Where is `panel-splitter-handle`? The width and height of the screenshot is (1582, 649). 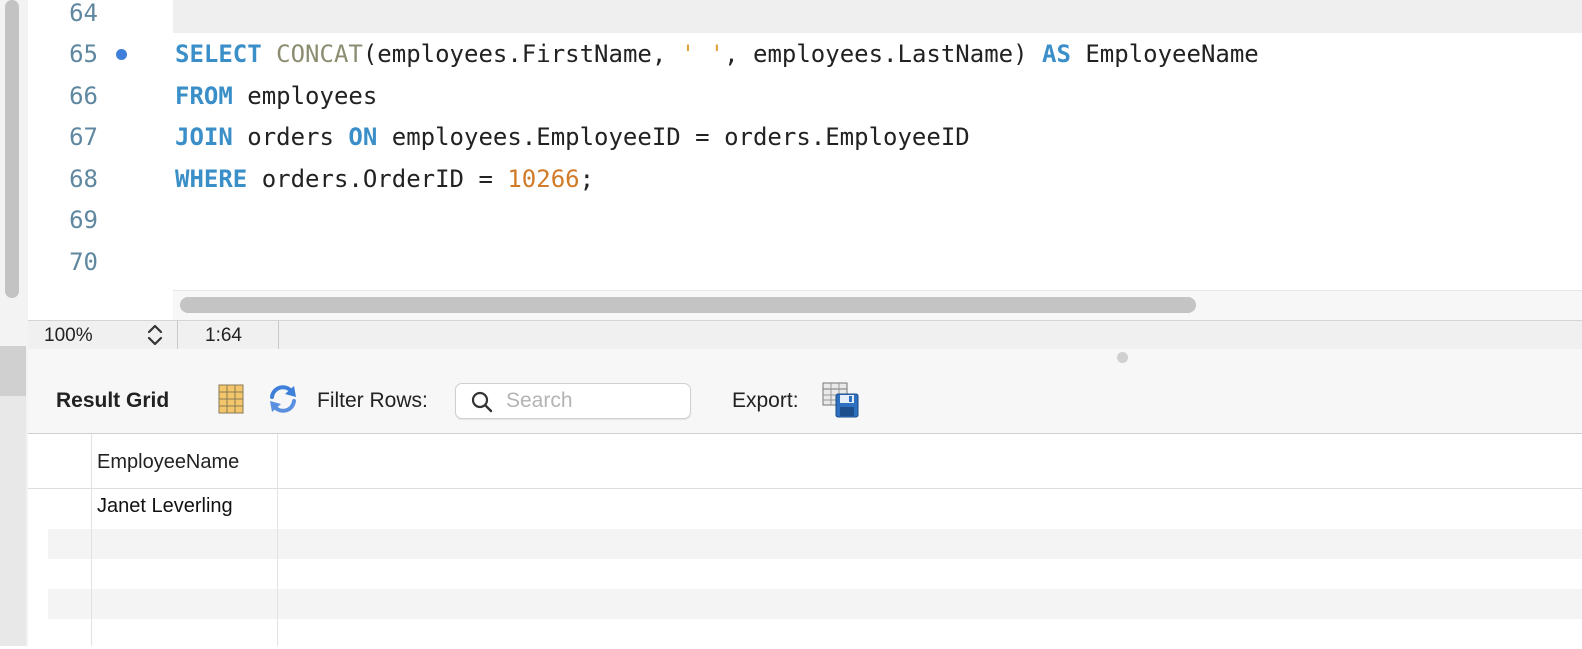
panel-splitter-handle is located at coordinates (1122, 357).